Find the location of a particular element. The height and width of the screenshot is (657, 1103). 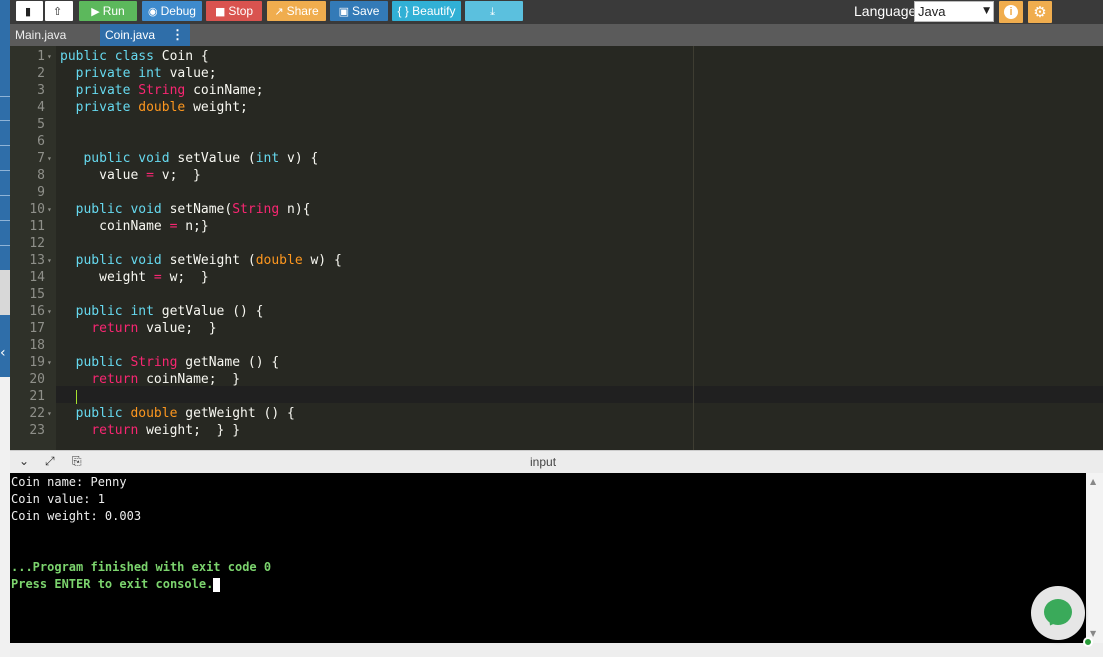

run-button: ▶ Run is located at coordinates (108, 11).